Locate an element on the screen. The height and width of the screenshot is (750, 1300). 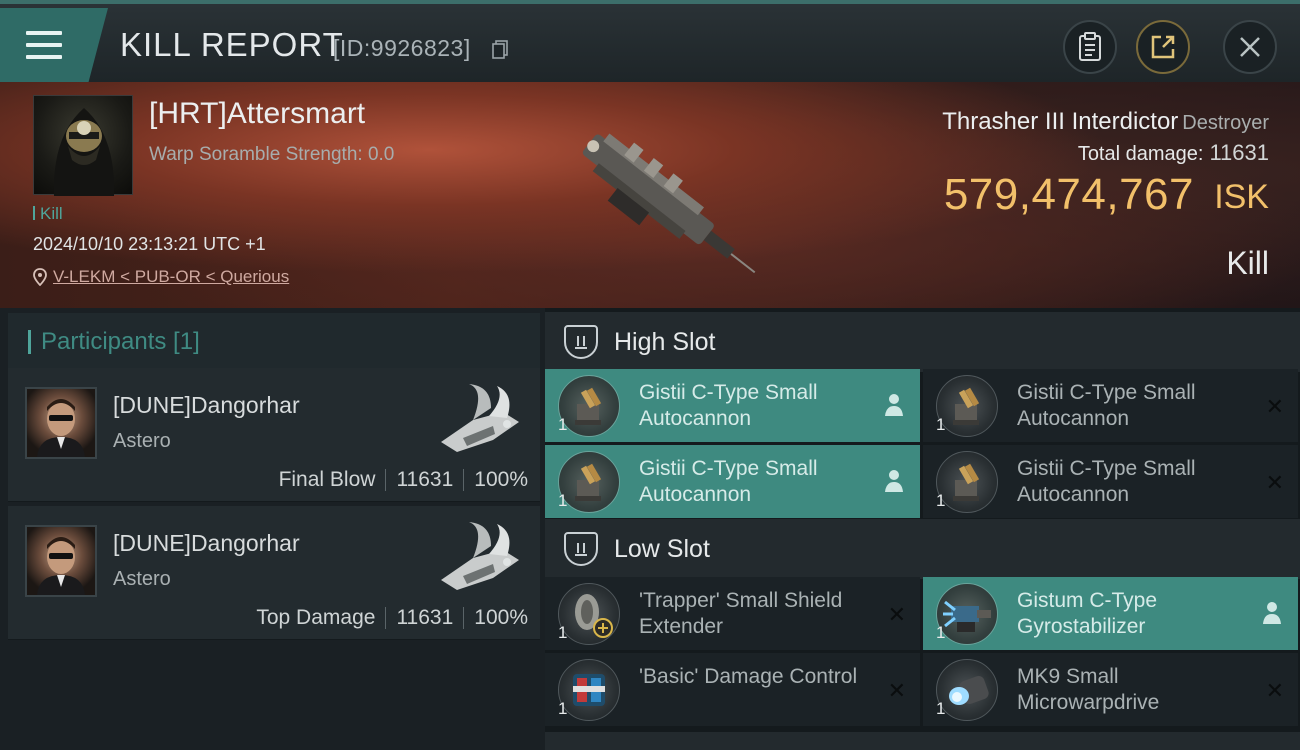
high-slot-icon is located at coordinates (581, 342).